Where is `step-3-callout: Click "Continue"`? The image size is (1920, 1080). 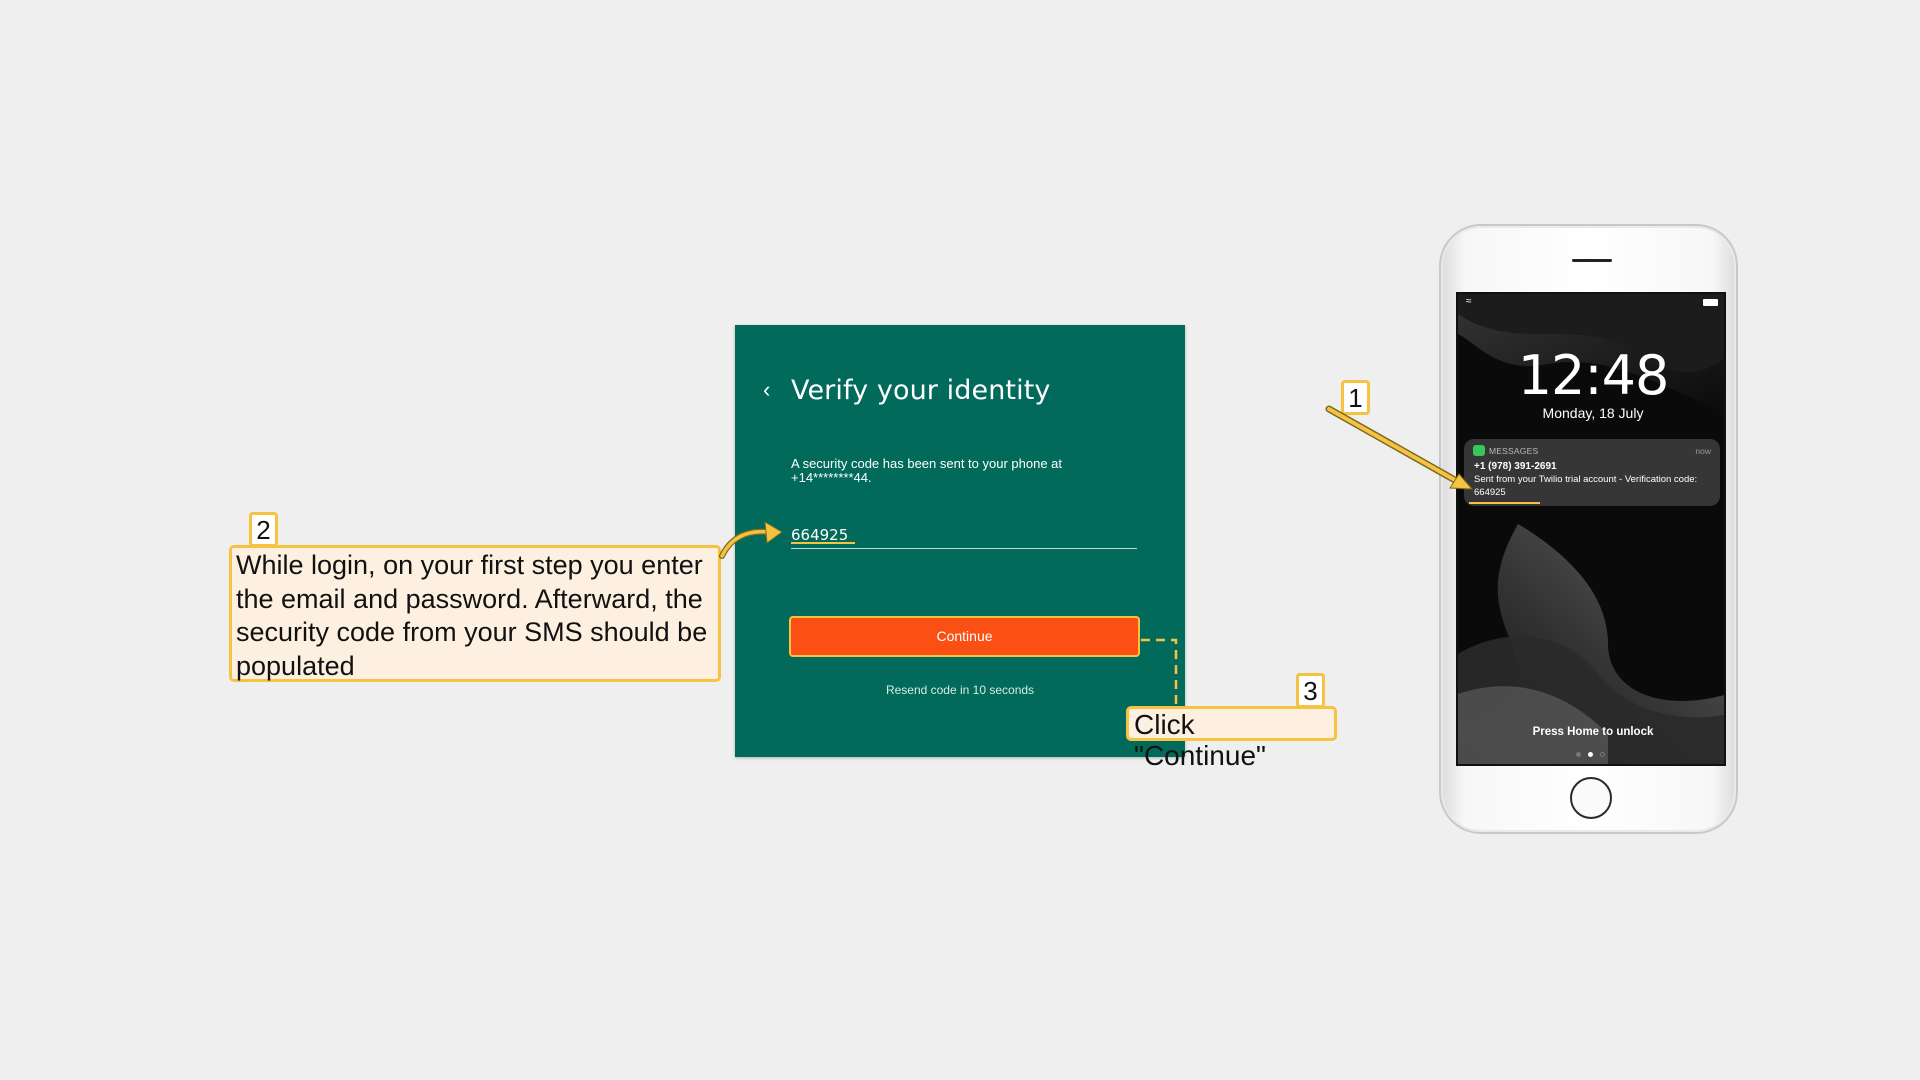
step-3-callout: Click "Continue" is located at coordinates (1231, 738).